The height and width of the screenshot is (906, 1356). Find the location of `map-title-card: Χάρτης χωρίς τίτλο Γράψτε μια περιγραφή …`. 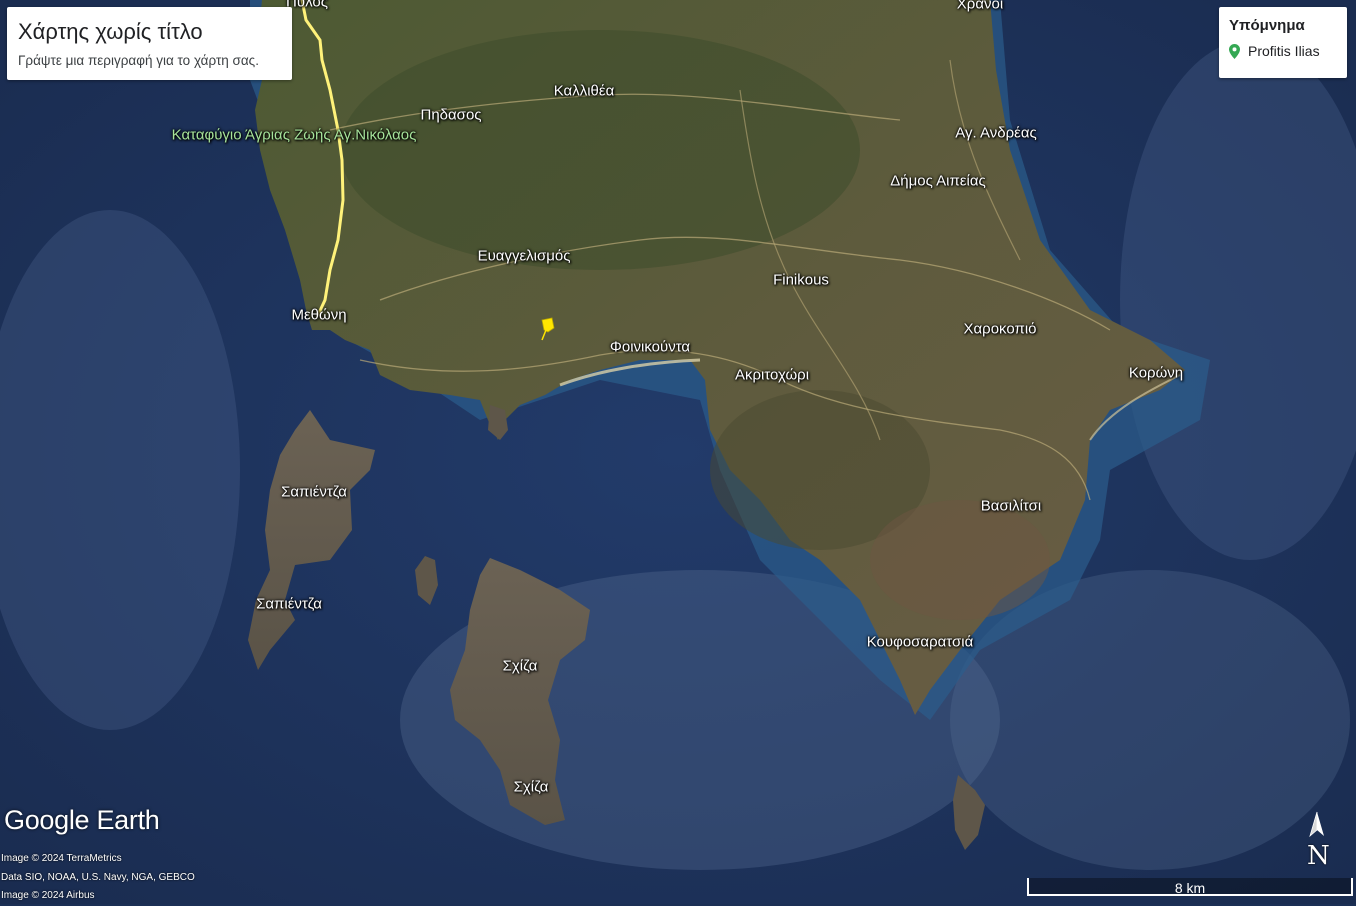

map-title-card: Χάρτης χωρίς τίτλο Γράψτε μια περιγραφή … is located at coordinates (149, 43).